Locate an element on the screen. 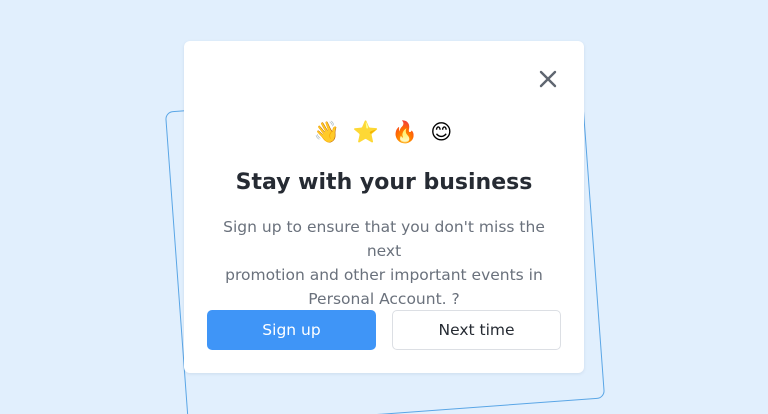  waving-hand-icon: 👋 is located at coordinates (327, 132).